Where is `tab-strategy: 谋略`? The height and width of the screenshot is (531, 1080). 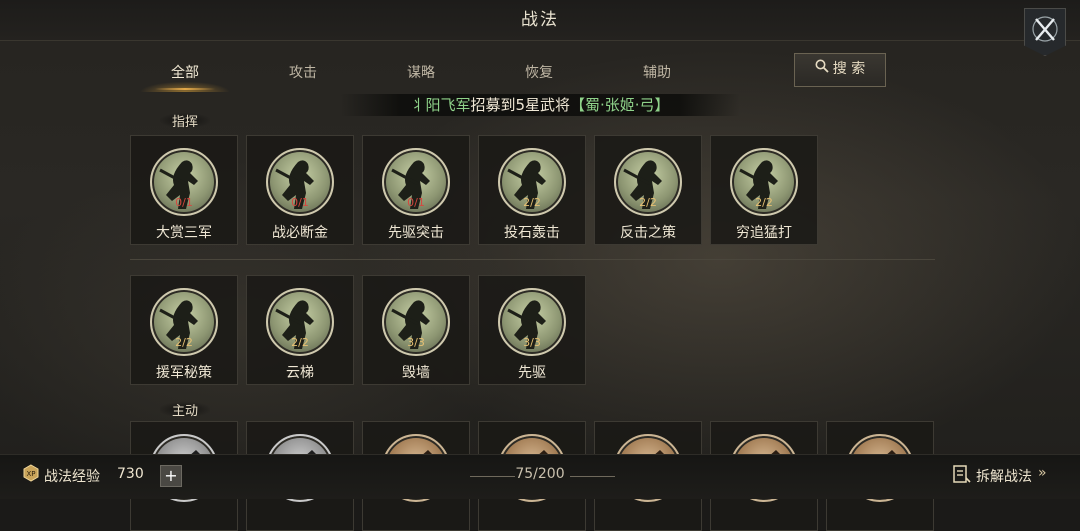 tab-strategy: 谋略 is located at coordinates (421, 74).